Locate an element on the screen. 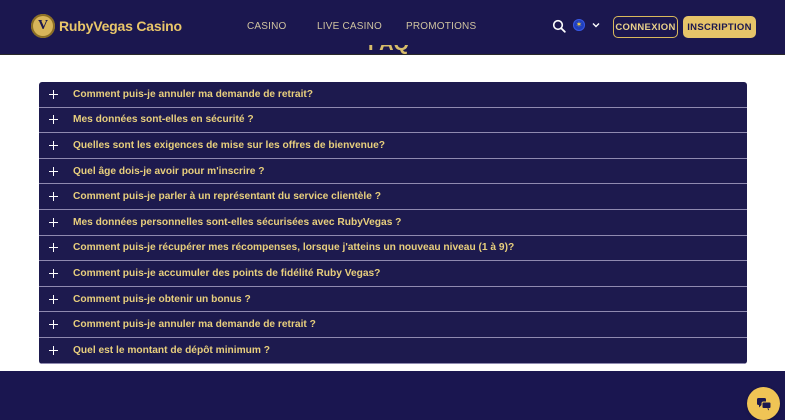  chat-button is located at coordinates (763, 403).